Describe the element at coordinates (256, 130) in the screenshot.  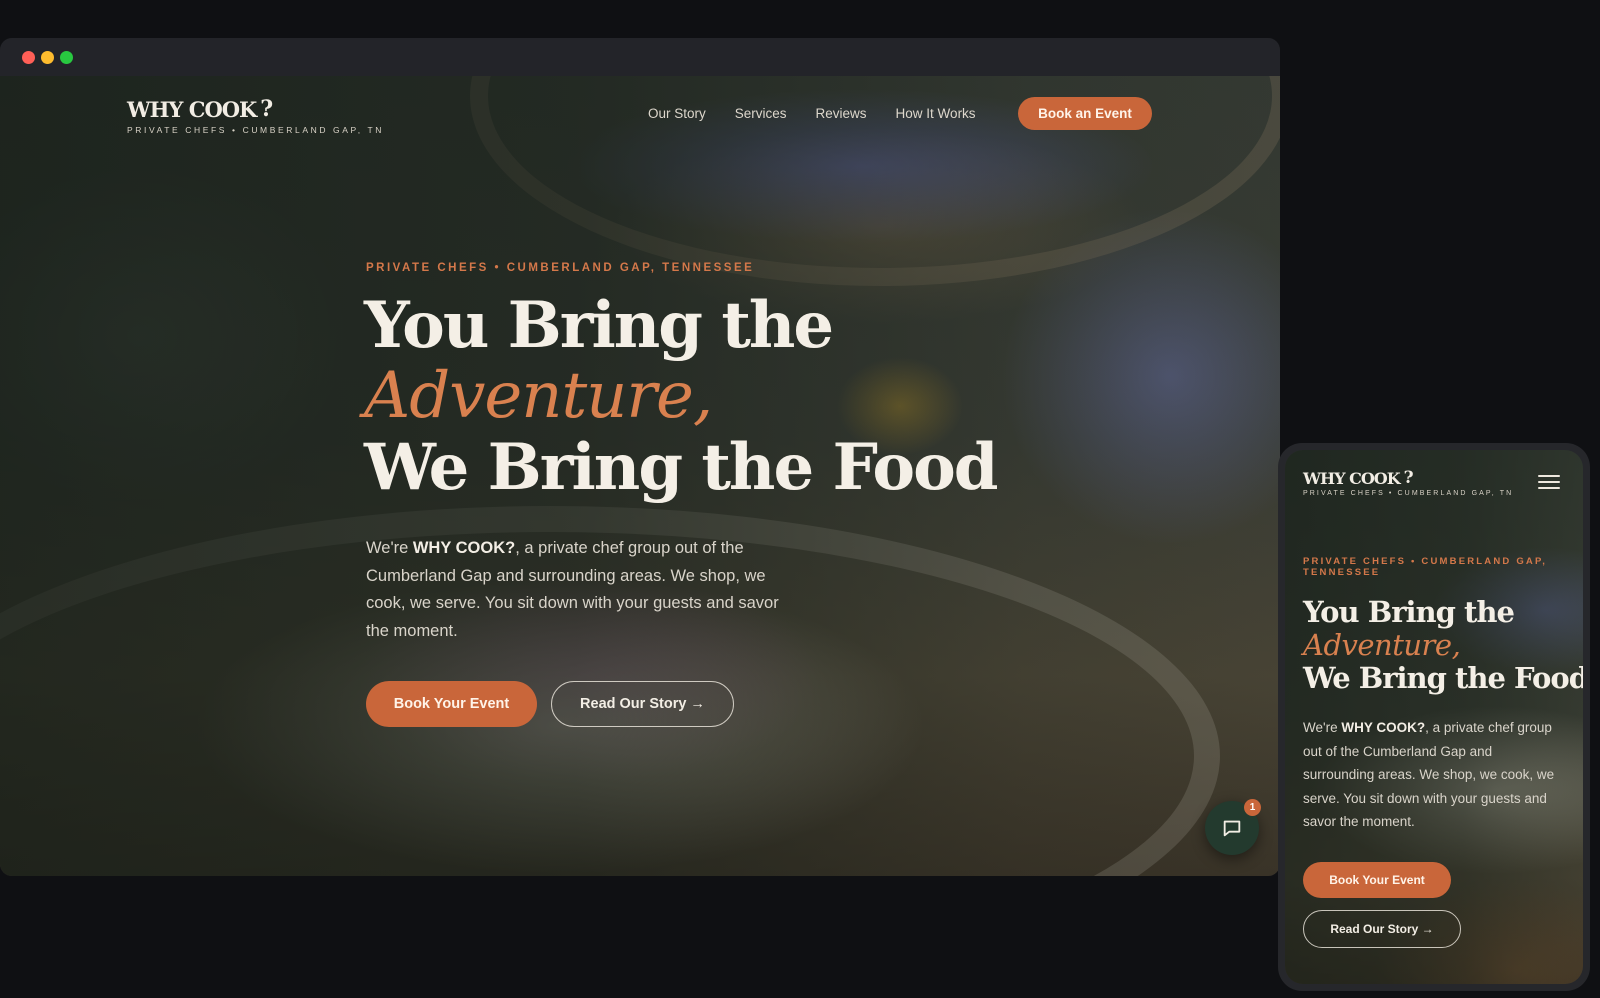
I see `logo-tagline: PRIVATE CHEFS • CUMBERLAND GAP, TN` at that location.